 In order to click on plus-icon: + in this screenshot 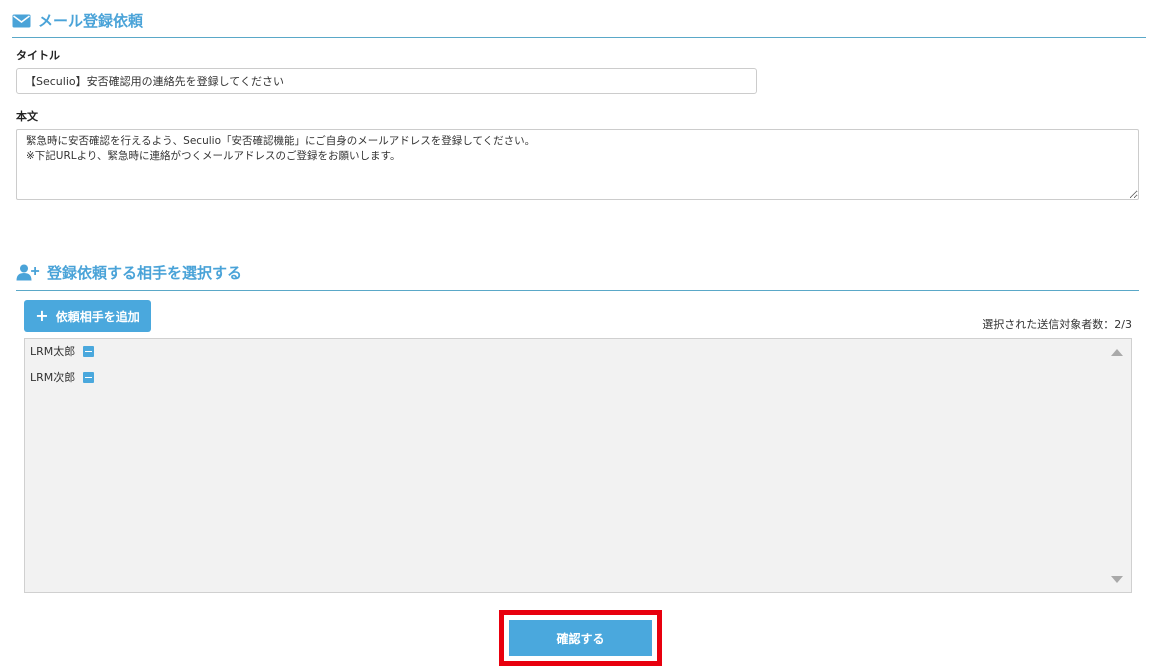, I will do `click(42, 315)`.